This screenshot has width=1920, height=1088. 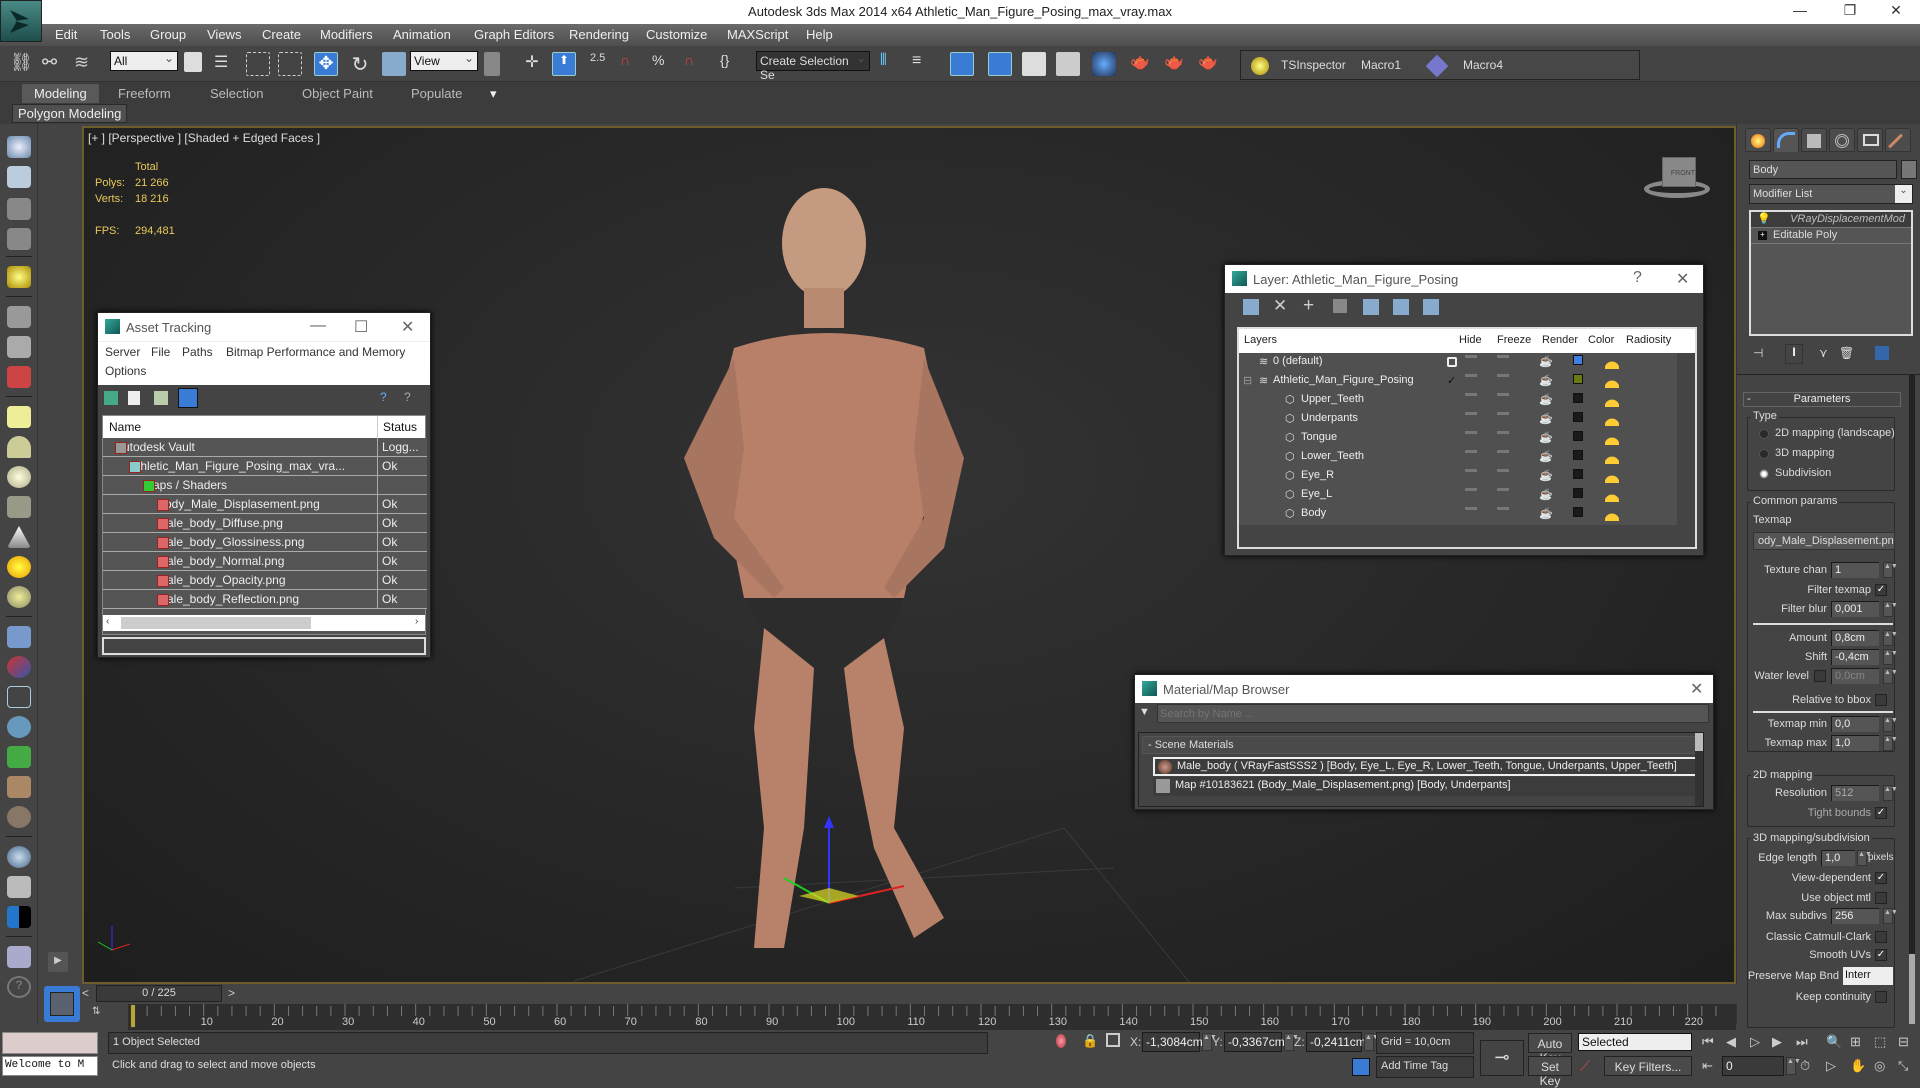 What do you see at coordinates (265, 542) in the screenshot?
I see `asset-row: Male_body_Glossiness.png Ok` at bounding box center [265, 542].